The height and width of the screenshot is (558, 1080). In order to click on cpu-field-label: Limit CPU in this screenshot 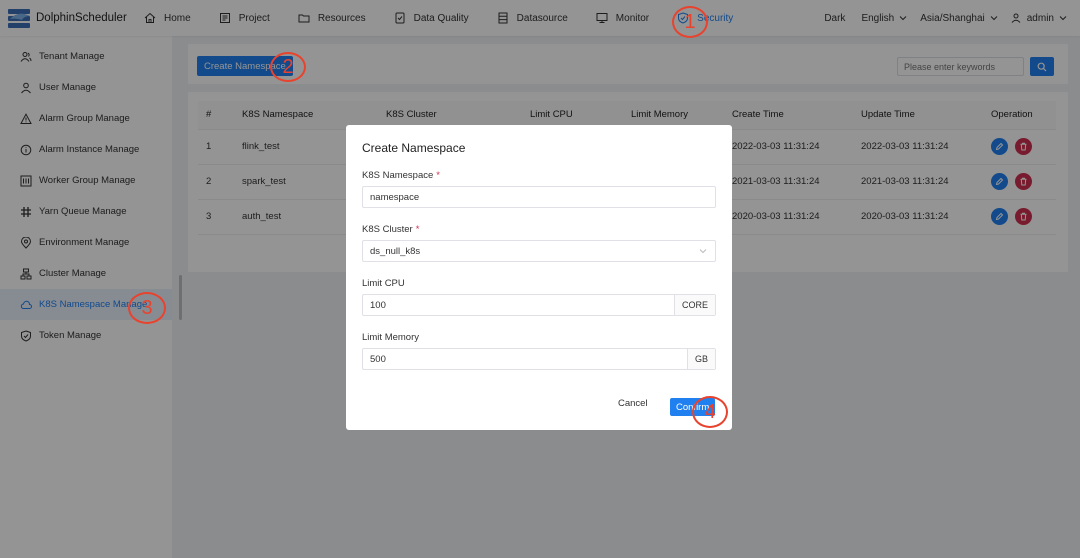, I will do `click(383, 283)`.